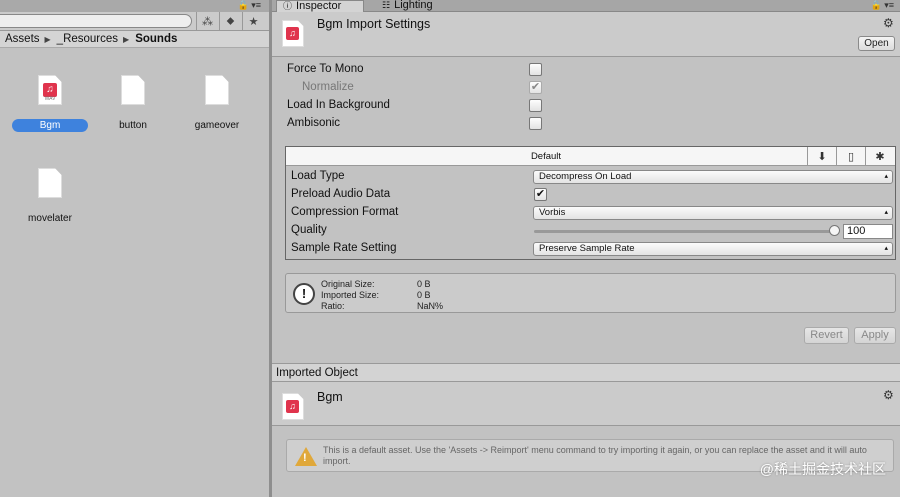 The height and width of the screenshot is (497, 900). I want to click on project-tab-strip: 🔒 ▾≡, so click(134, 6).